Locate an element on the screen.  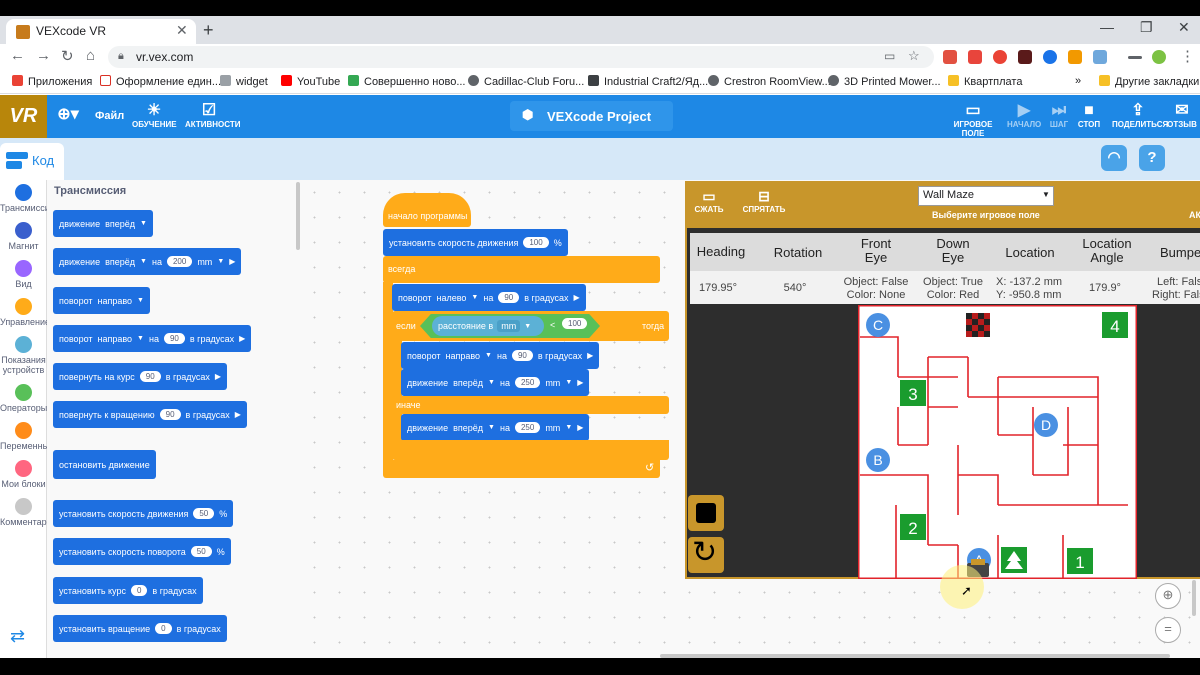
tab-code: Код is located at coordinates (32, 161).